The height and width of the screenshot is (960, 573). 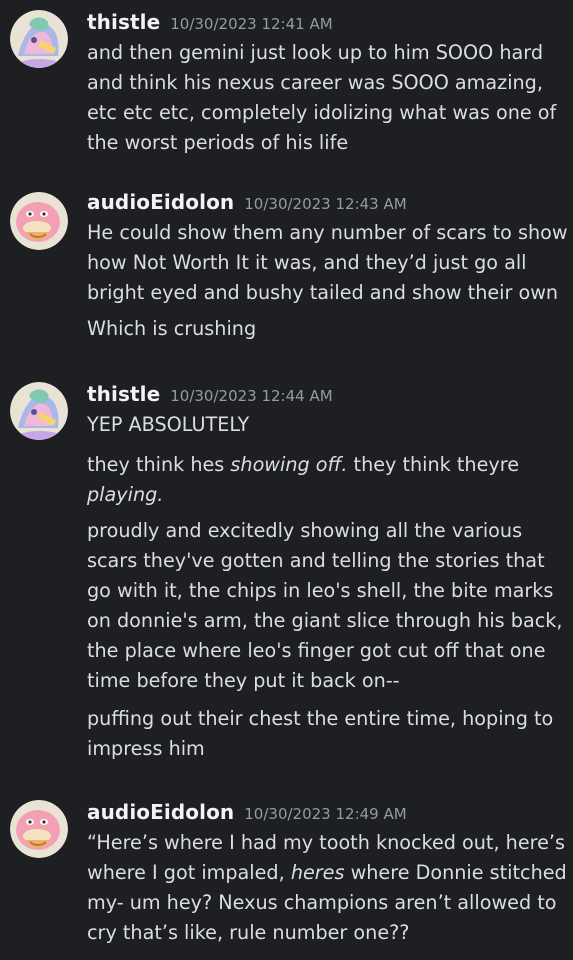 I want to click on message-header: thistle 10/30/2023 12:41 AM, so click(x=210, y=25).